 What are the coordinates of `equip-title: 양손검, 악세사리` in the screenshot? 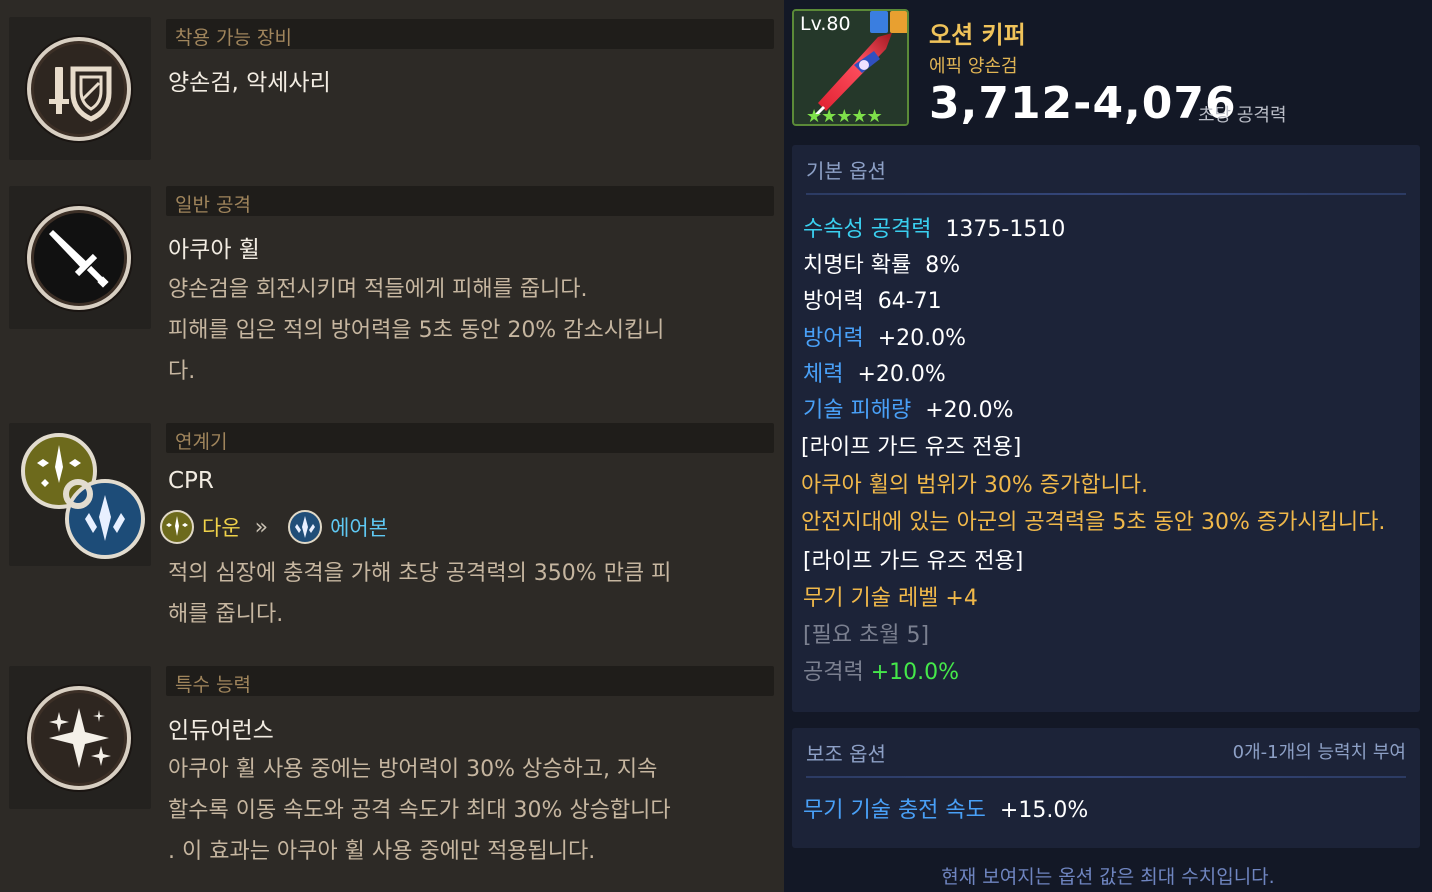 It's located at (249, 83).